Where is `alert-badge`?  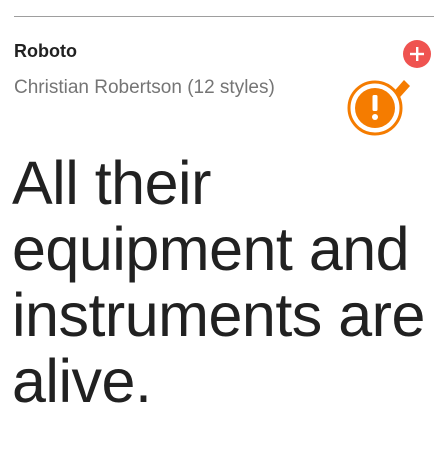 alert-badge is located at coordinates (380, 106).